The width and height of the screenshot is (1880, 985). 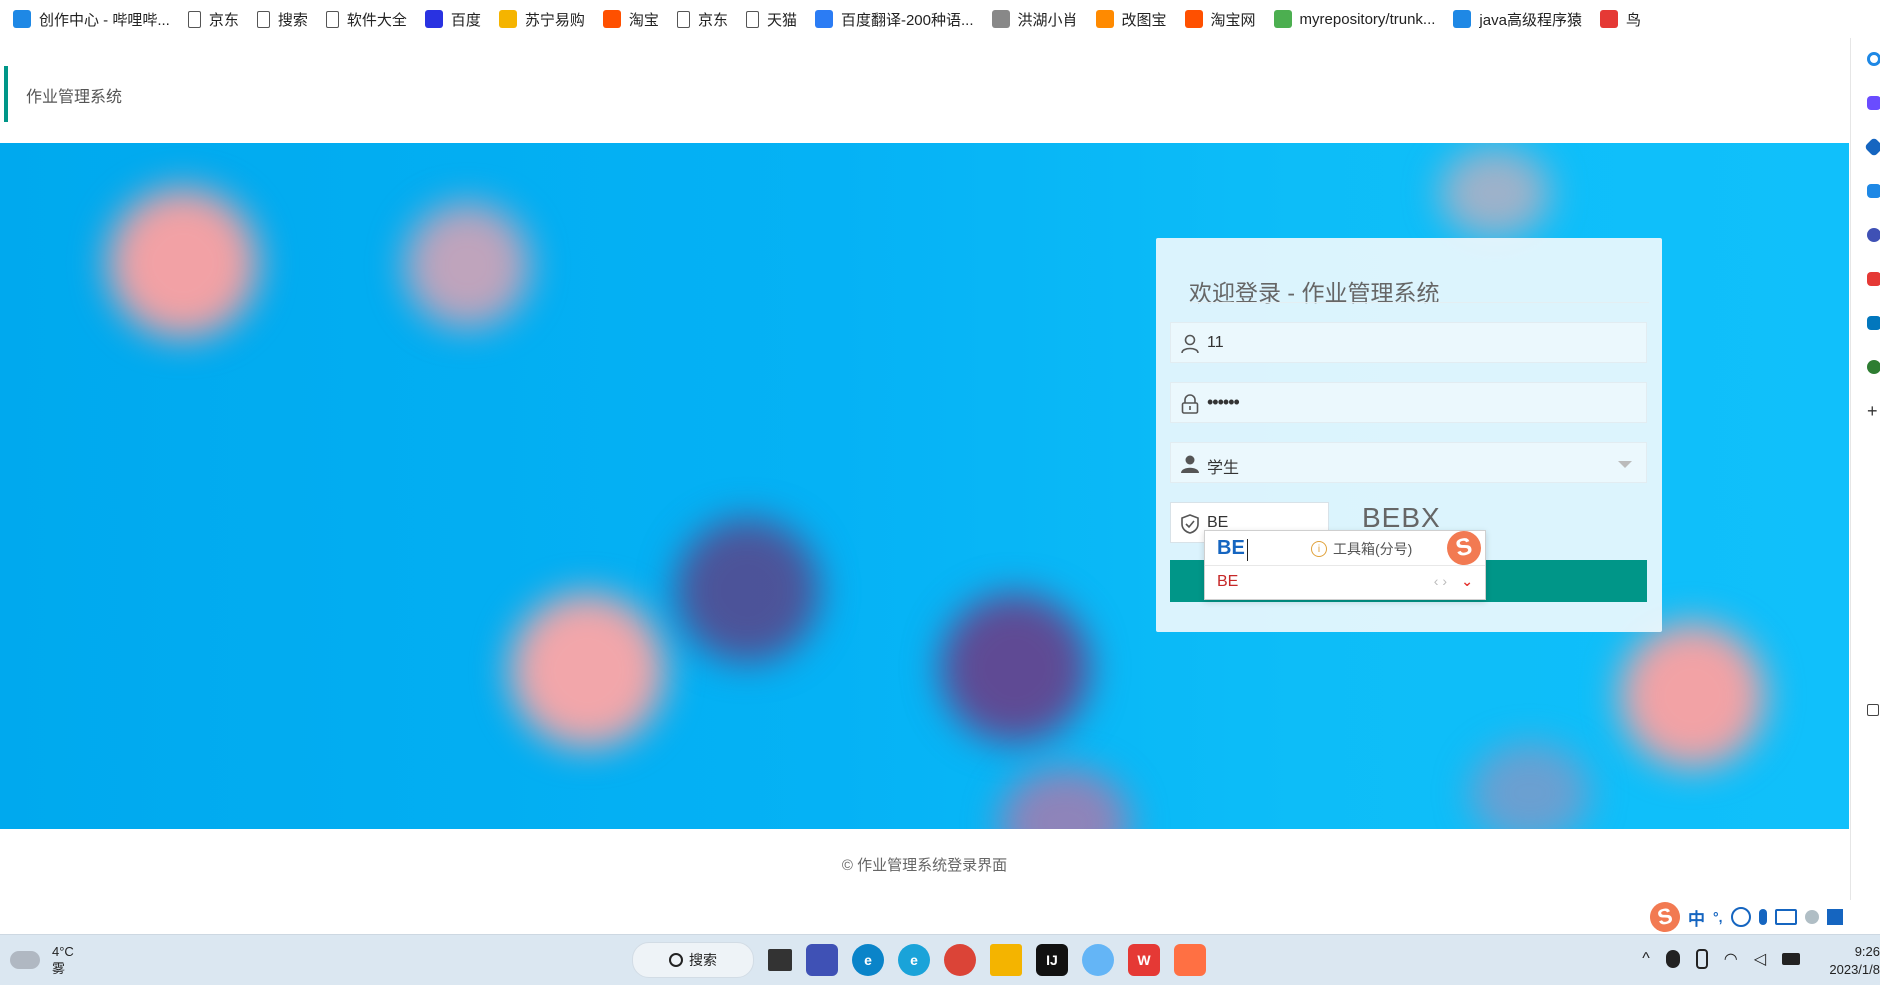 What do you see at coordinates (925, 92) in the screenshot?
I see `app-header: 作业管理系统` at bounding box center [925, 92].